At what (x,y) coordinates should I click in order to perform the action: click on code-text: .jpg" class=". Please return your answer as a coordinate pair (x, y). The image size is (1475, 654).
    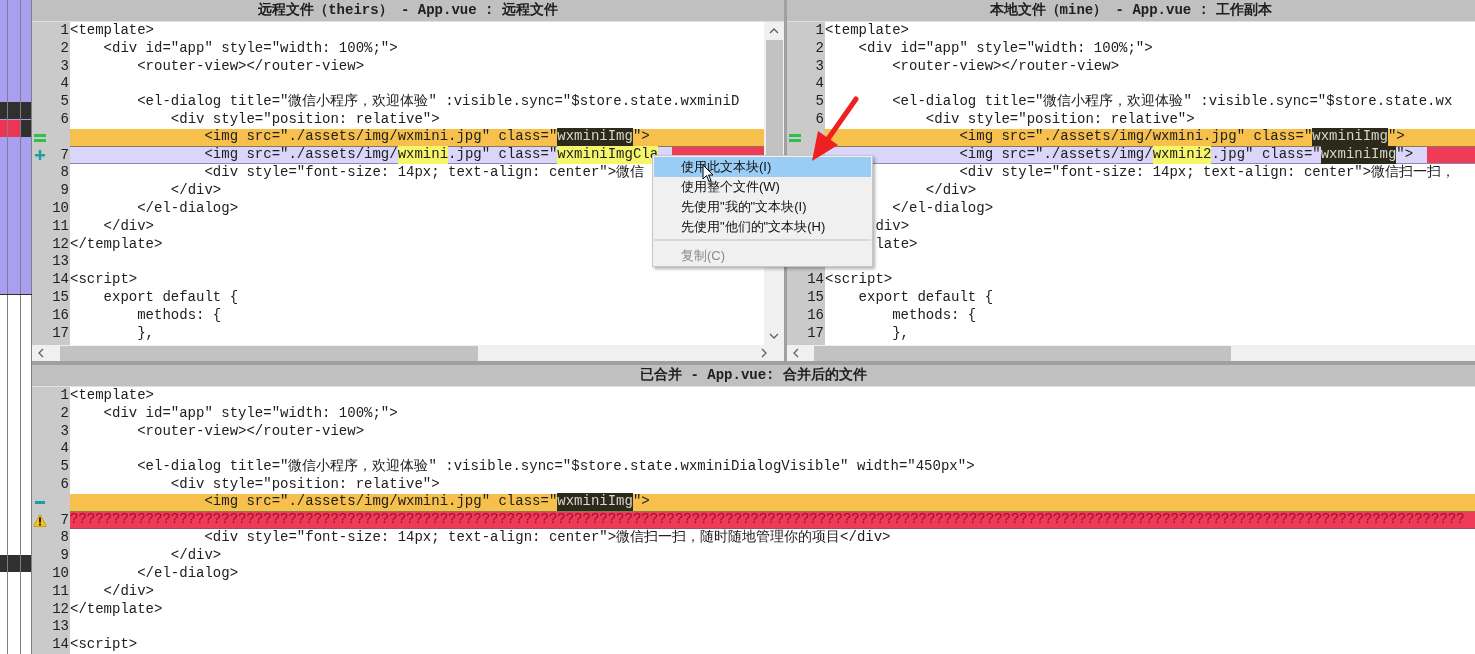
    Looking at the image, I should click on (1266, 155).